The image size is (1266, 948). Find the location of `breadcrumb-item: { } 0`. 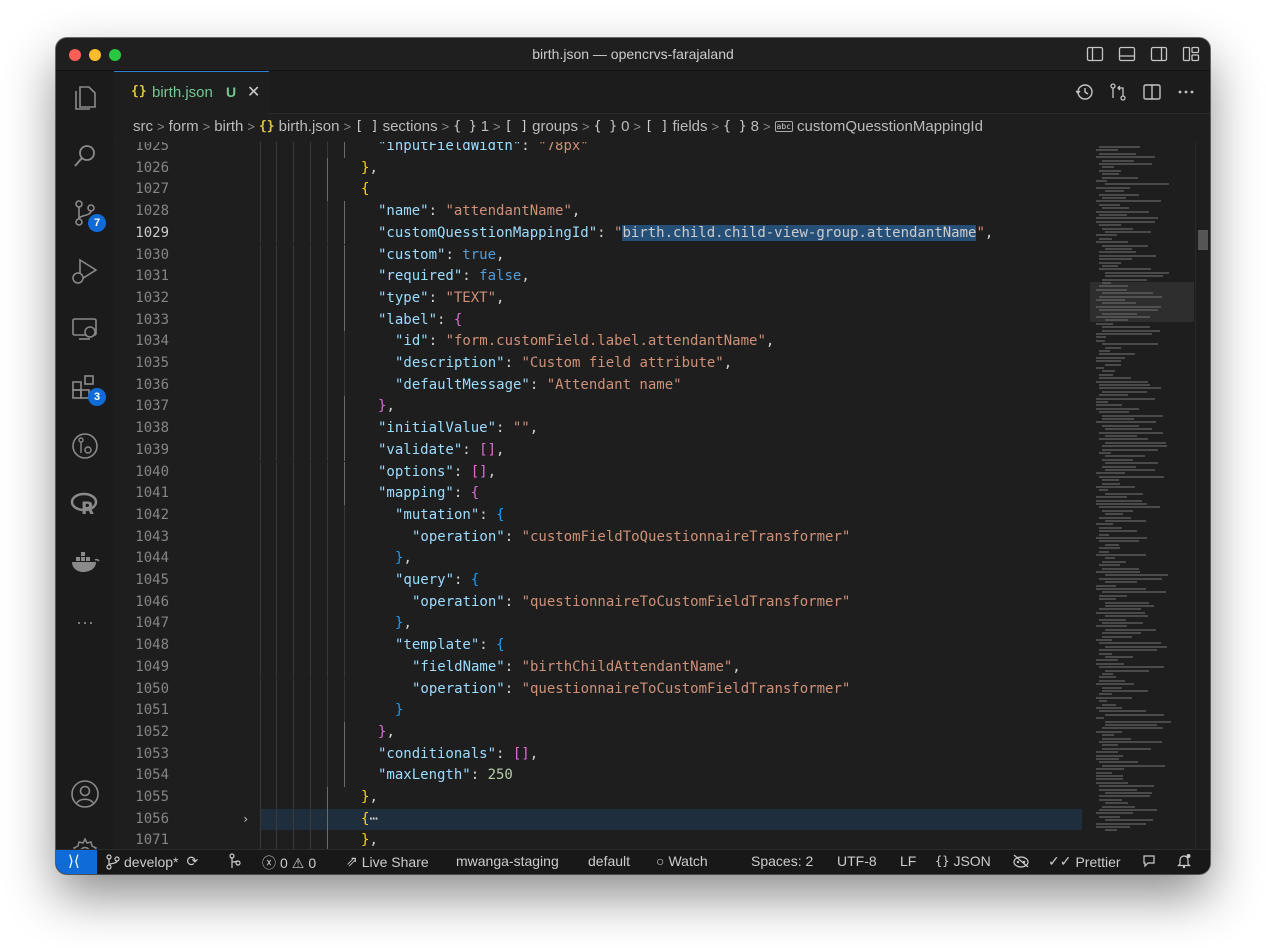

breadcrumb-item: { } 0 is located at coordinates (612, 126).